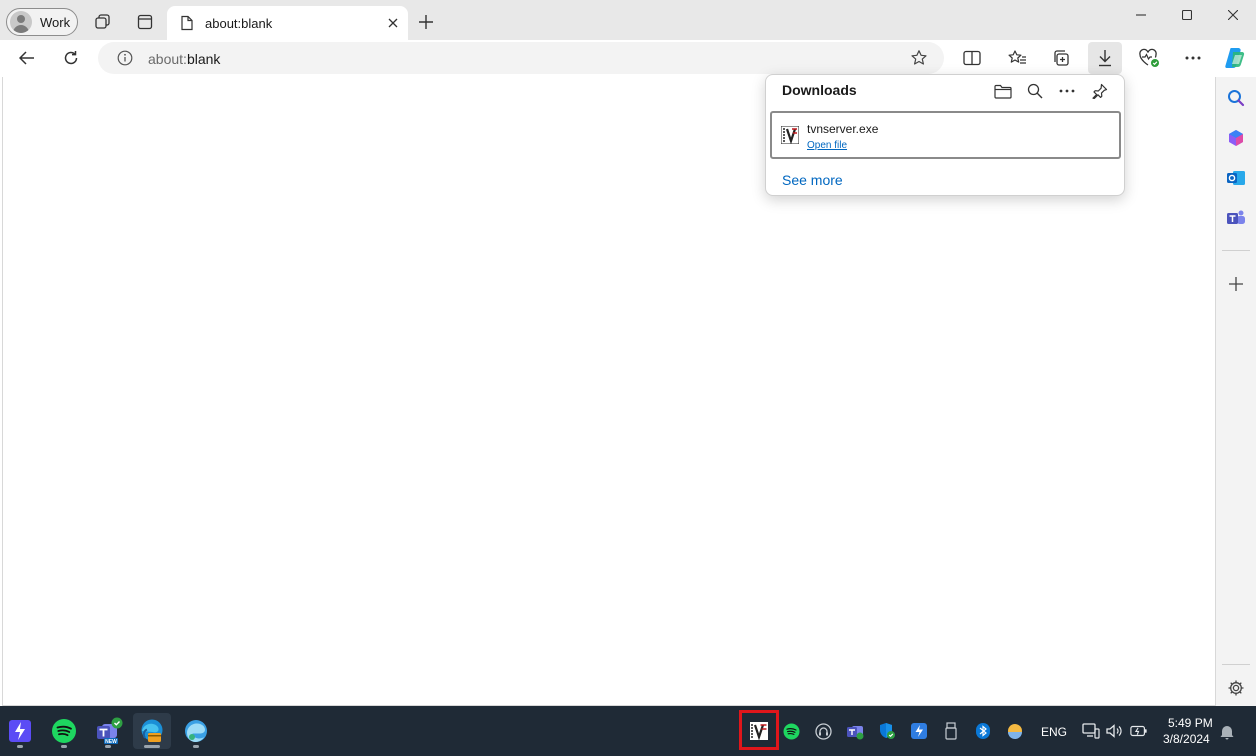 The image size is (1256, 756). I want to click on tab-close-icon, so click(393, 23).